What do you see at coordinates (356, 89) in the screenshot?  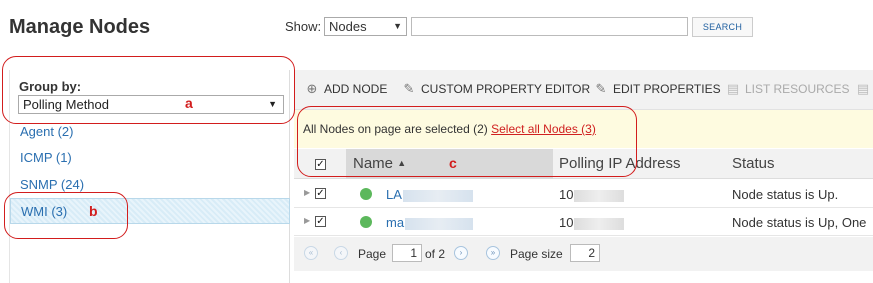 I see `add-node-label: ADD NODE` at bounding box center [356, 89].